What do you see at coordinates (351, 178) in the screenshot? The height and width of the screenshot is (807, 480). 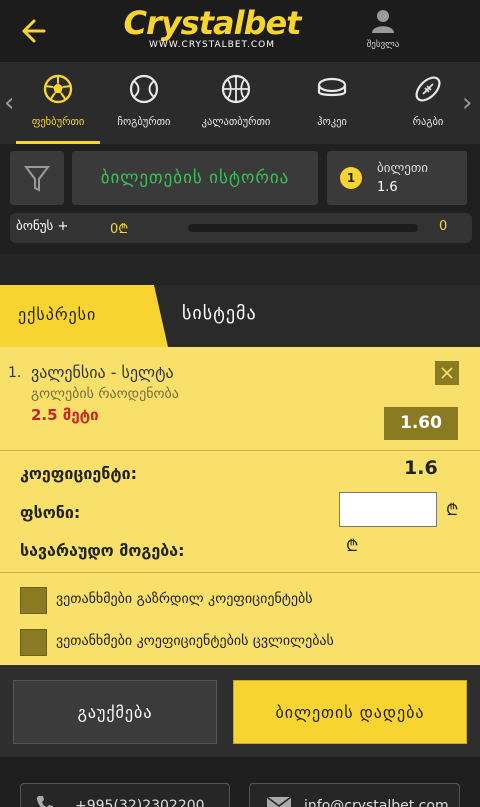 I see `tickets-count-badge: 1` at bounding box center [351, 178].